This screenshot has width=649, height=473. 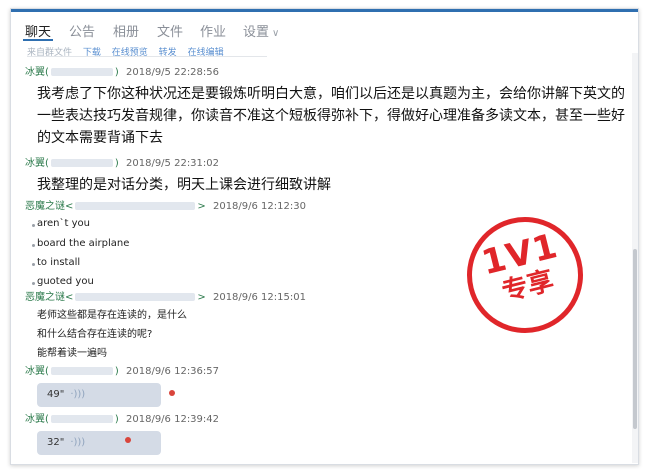 I want to click on voice-duration: 32", so click(x=56, y=442).